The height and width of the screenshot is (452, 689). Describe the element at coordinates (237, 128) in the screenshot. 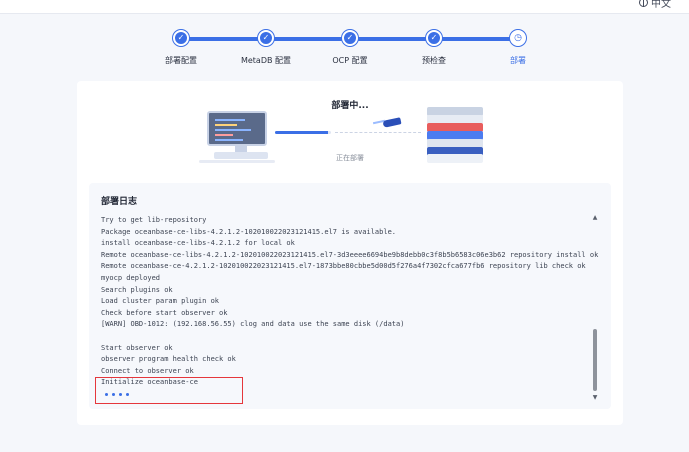

I see `monitor-icon` at that location.